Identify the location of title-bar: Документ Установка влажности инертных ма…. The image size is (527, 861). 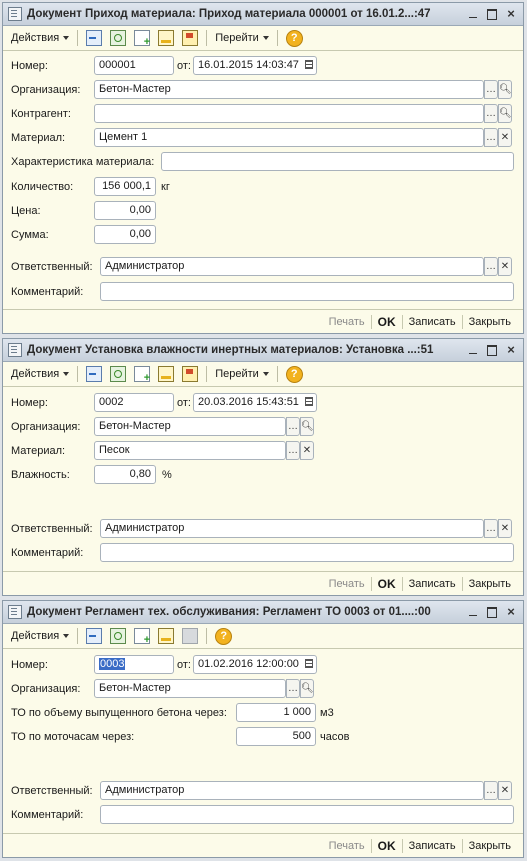
(263, 350).